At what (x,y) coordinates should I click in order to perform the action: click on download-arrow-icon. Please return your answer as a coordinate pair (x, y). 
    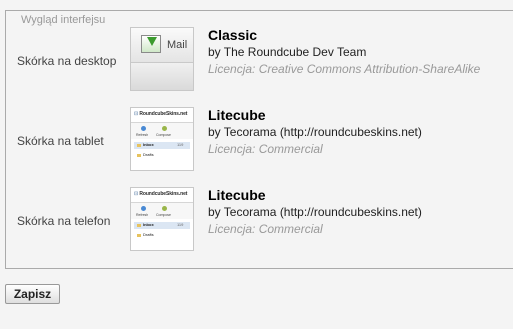
    Looking at the image, I should click on (152, 41).